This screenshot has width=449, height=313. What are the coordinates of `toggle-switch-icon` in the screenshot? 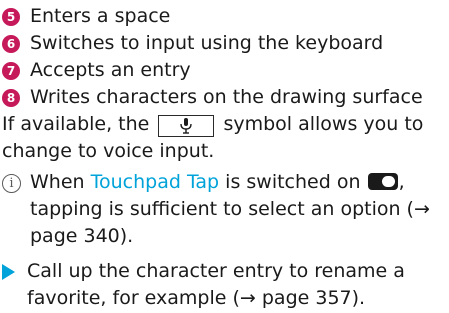 It's located at (382, 181).